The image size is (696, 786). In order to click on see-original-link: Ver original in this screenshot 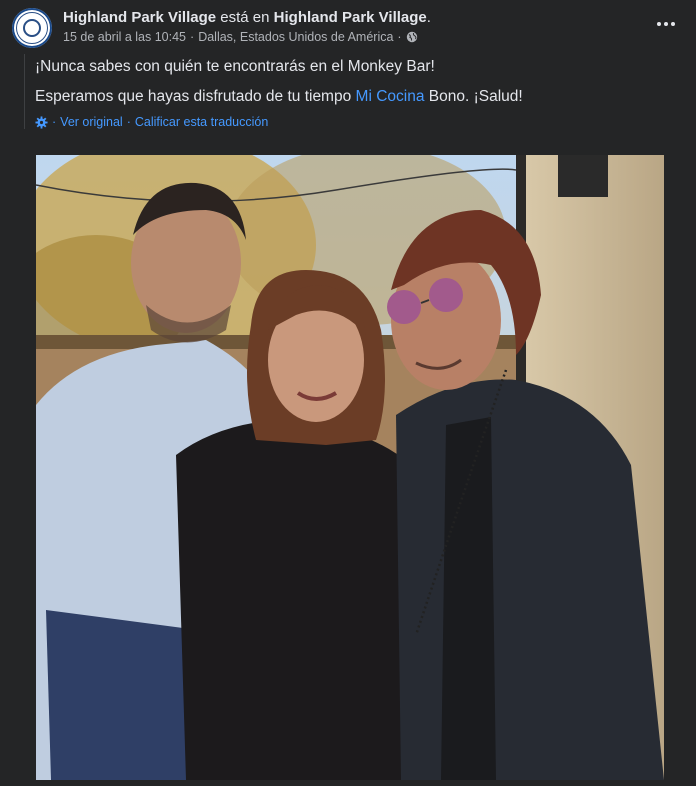, I will do `click(91, 122)`.